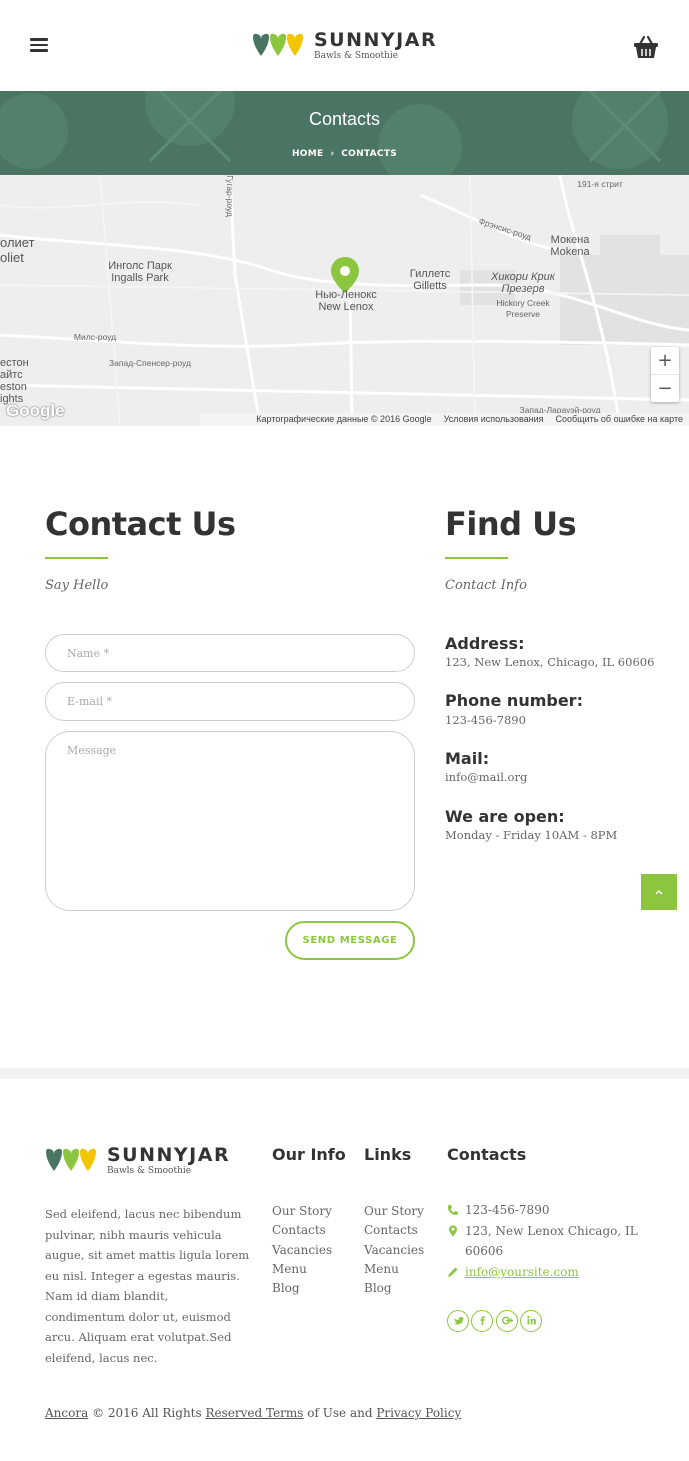 This screenshot has width=689, height=1461. I want to click on map-label: Preserve, so click(522, 314).